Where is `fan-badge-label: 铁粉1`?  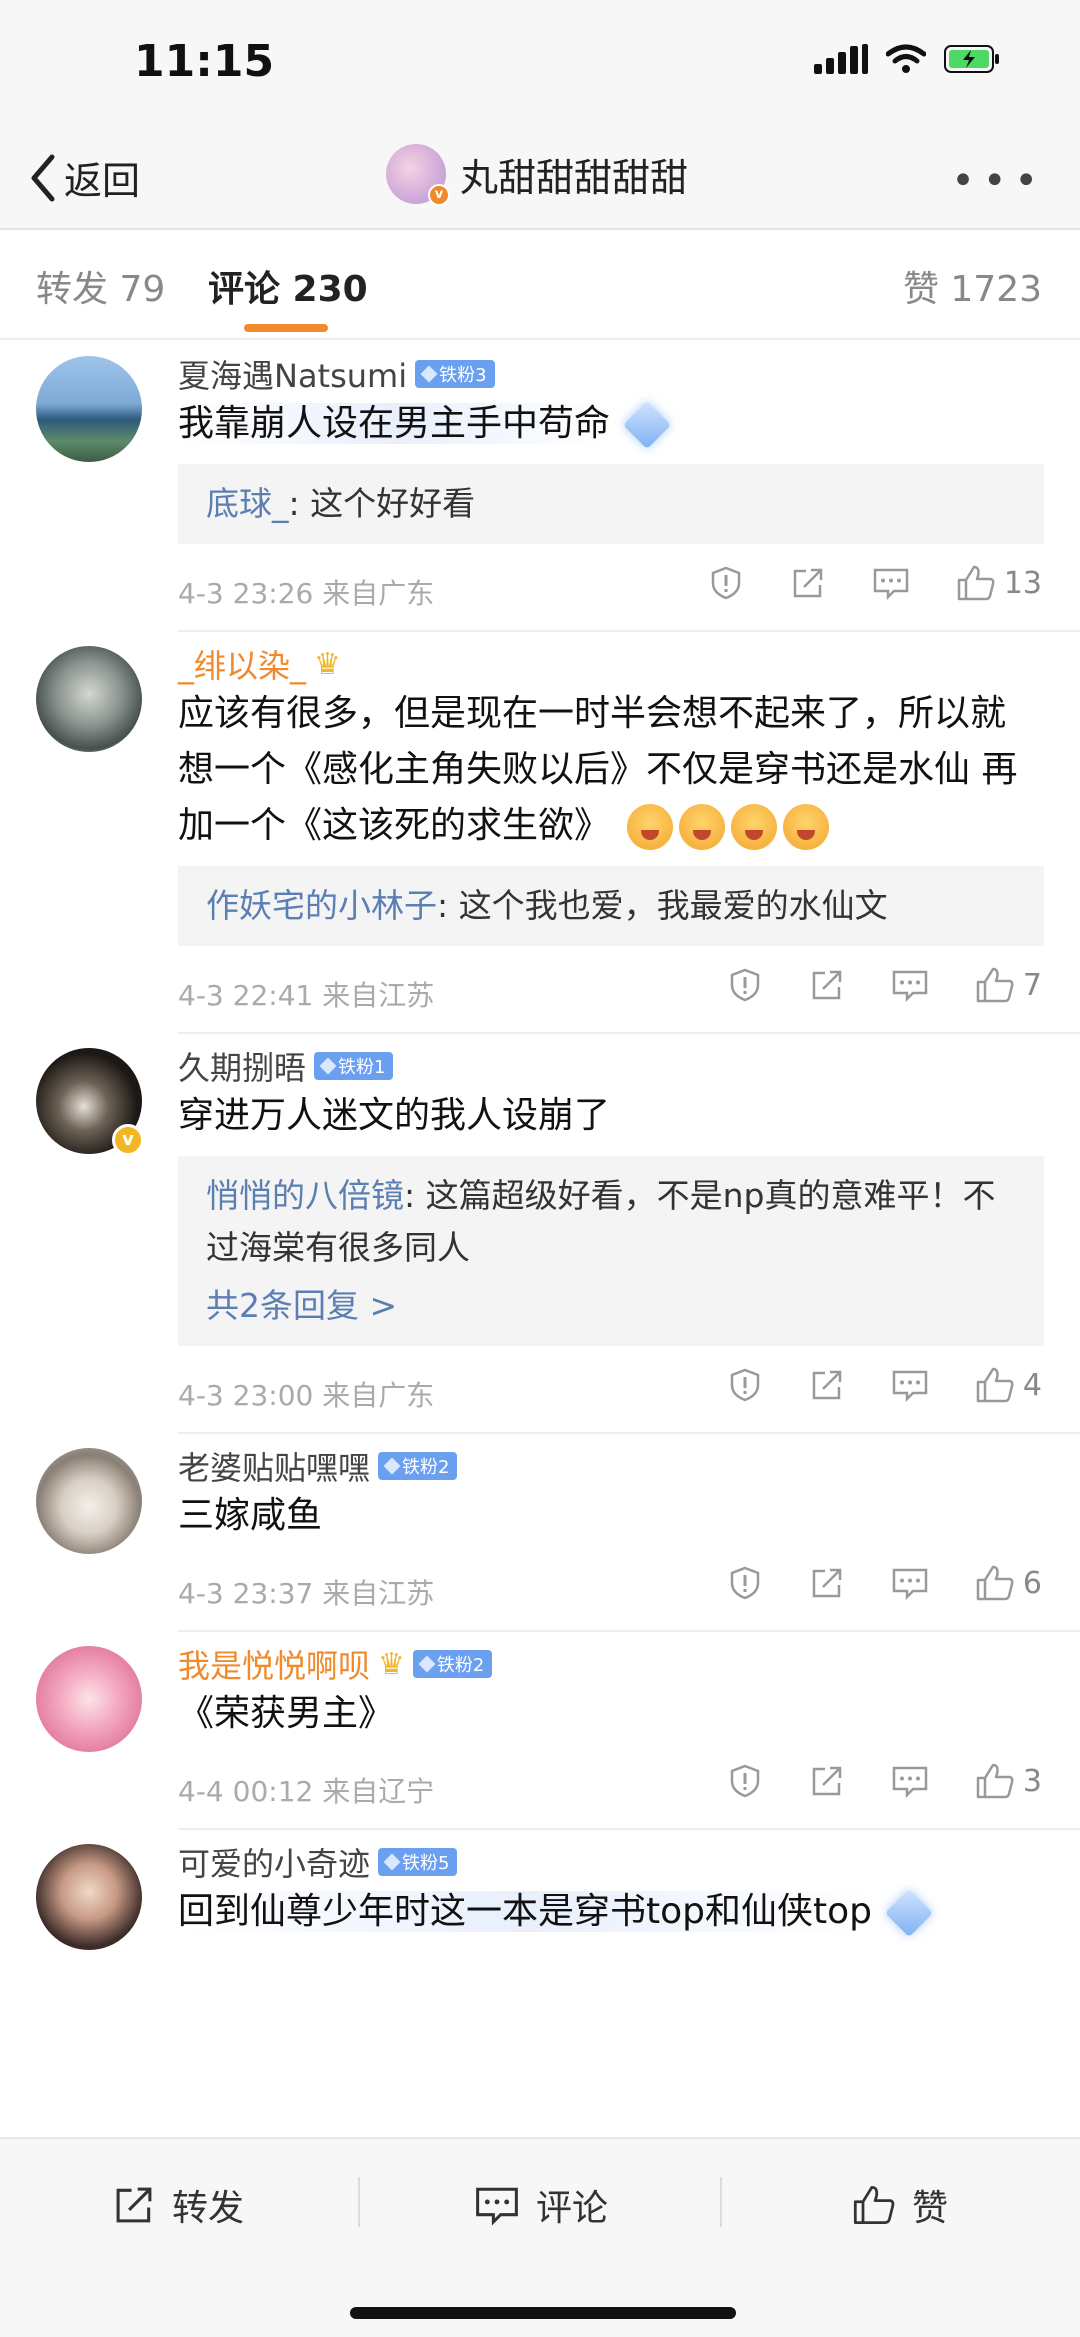 fan-badge-label: 铁粉1 is located at coordinates (362, 1067).